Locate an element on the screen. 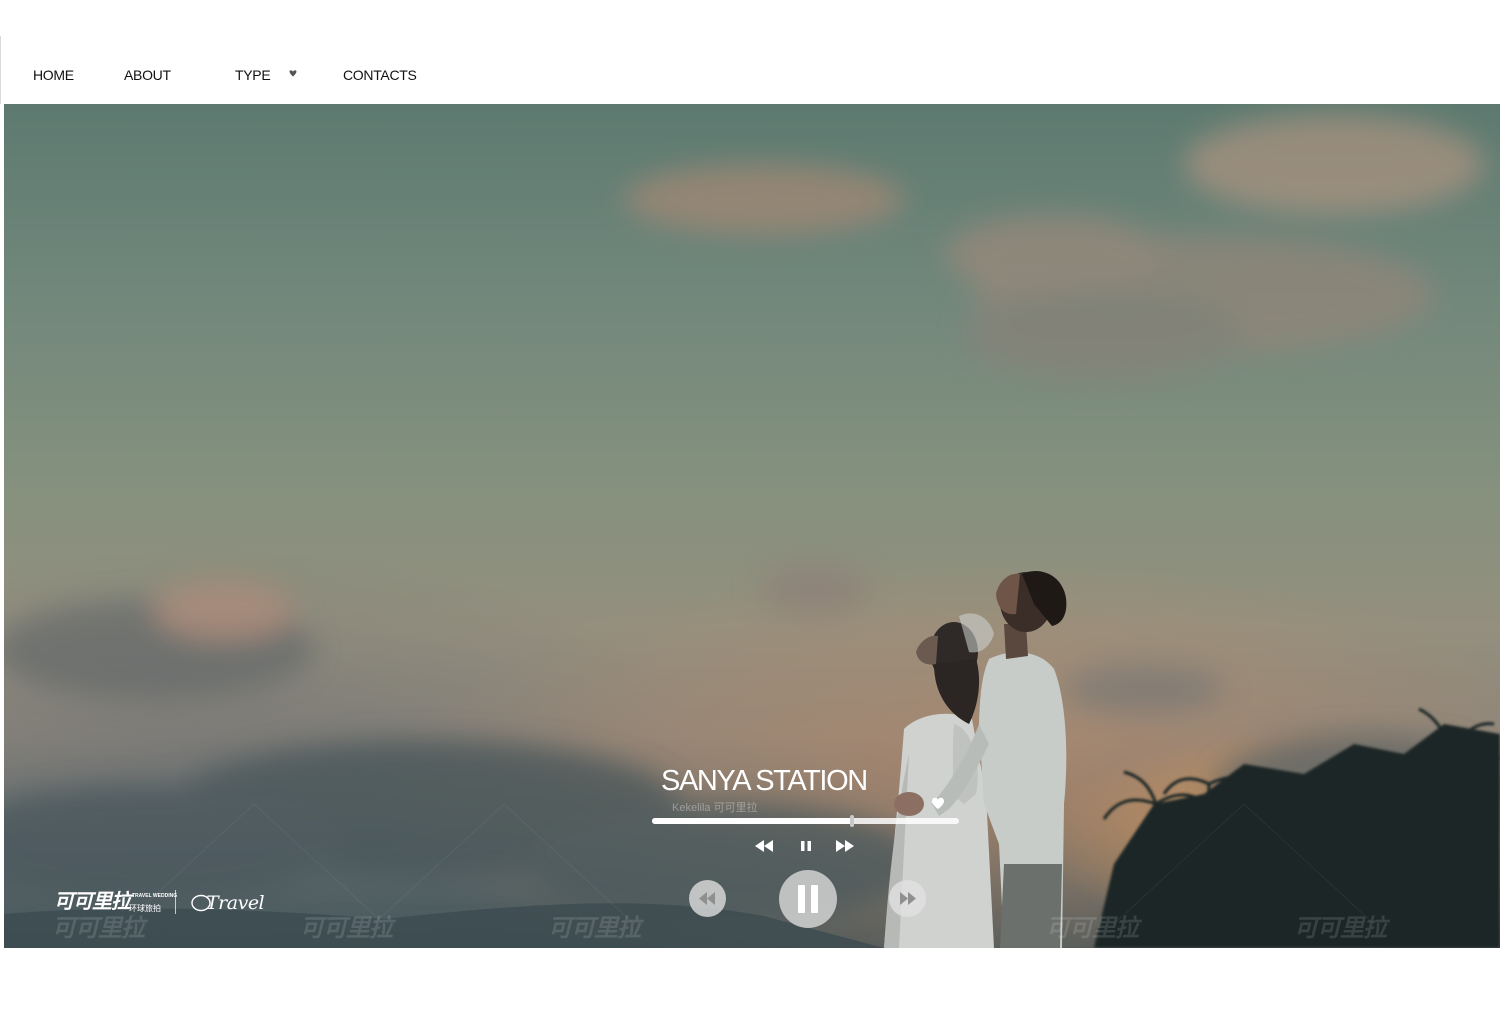  brand-logo-tagline: 环球旅拍 is located at coordinates (145, 908).